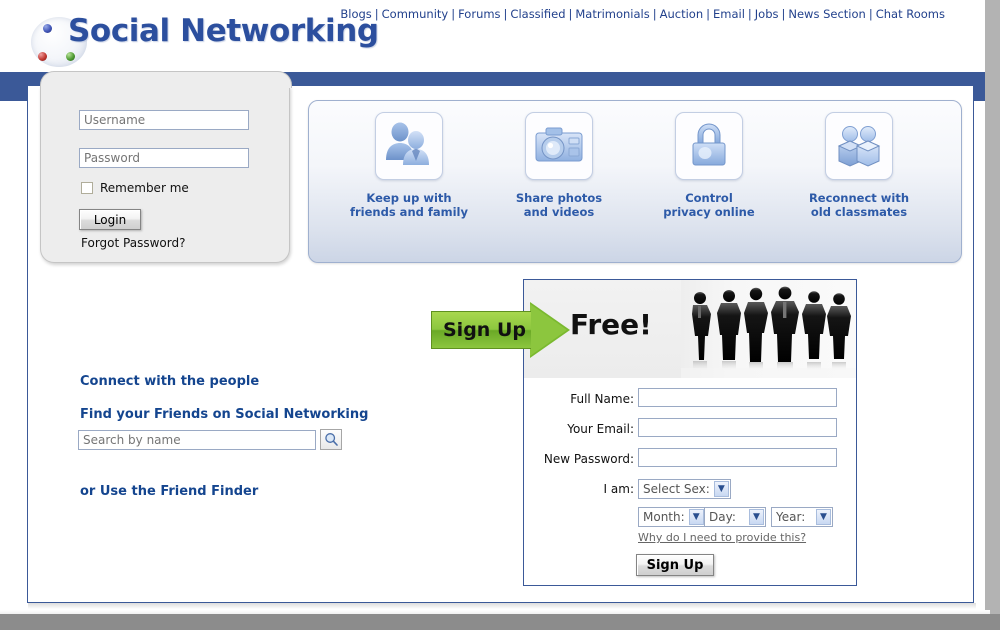 This screenshot has height=630, width=1000. Describe the element at coordinates (729, 14) in the screenshot. I see `nav-link-email: Email` at that location.